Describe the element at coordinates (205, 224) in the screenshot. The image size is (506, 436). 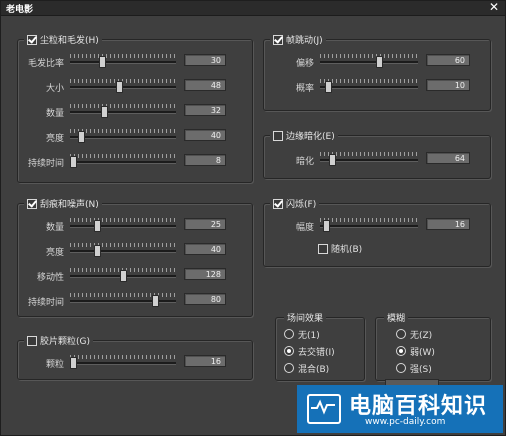
I see `value-field: 25` at that location.